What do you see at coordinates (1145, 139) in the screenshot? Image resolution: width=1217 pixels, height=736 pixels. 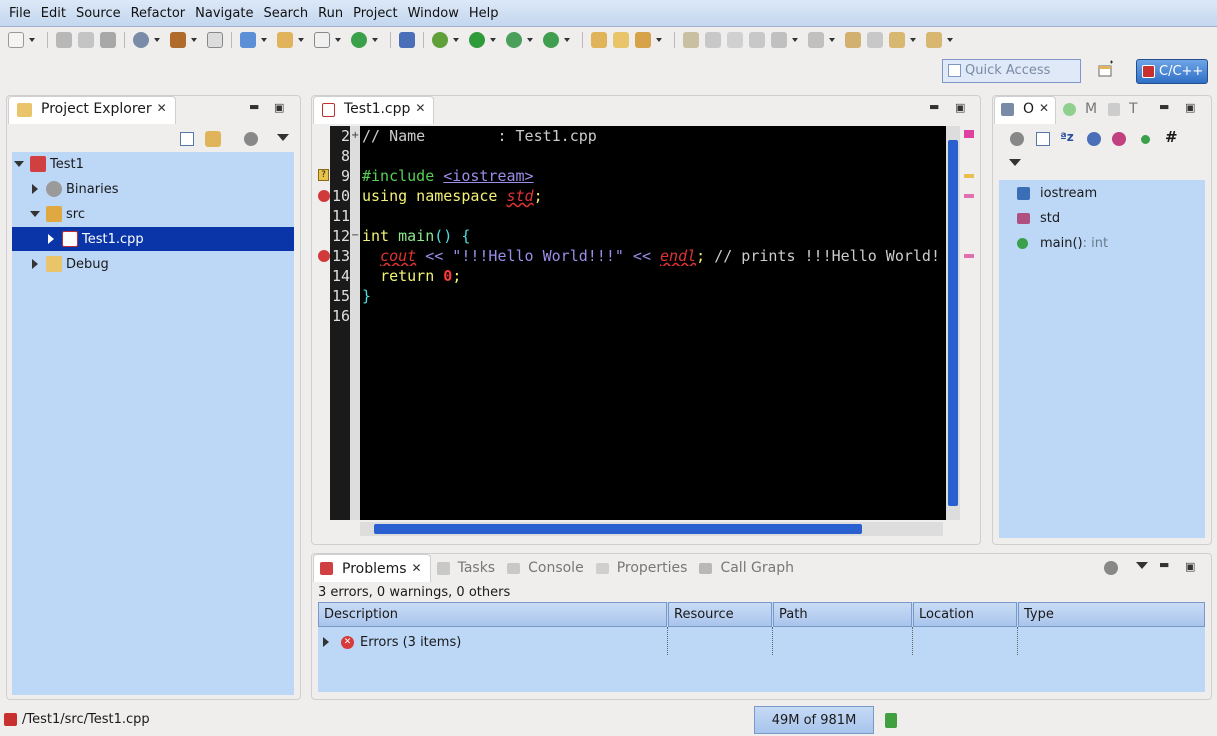 I see `hide-non-public-icon` at bounding box center [1145, 139].